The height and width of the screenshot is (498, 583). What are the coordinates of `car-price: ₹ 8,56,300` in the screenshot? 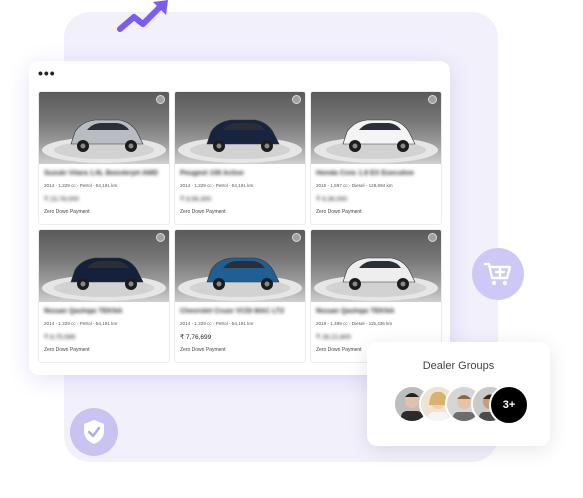 It's located at (196, 199).